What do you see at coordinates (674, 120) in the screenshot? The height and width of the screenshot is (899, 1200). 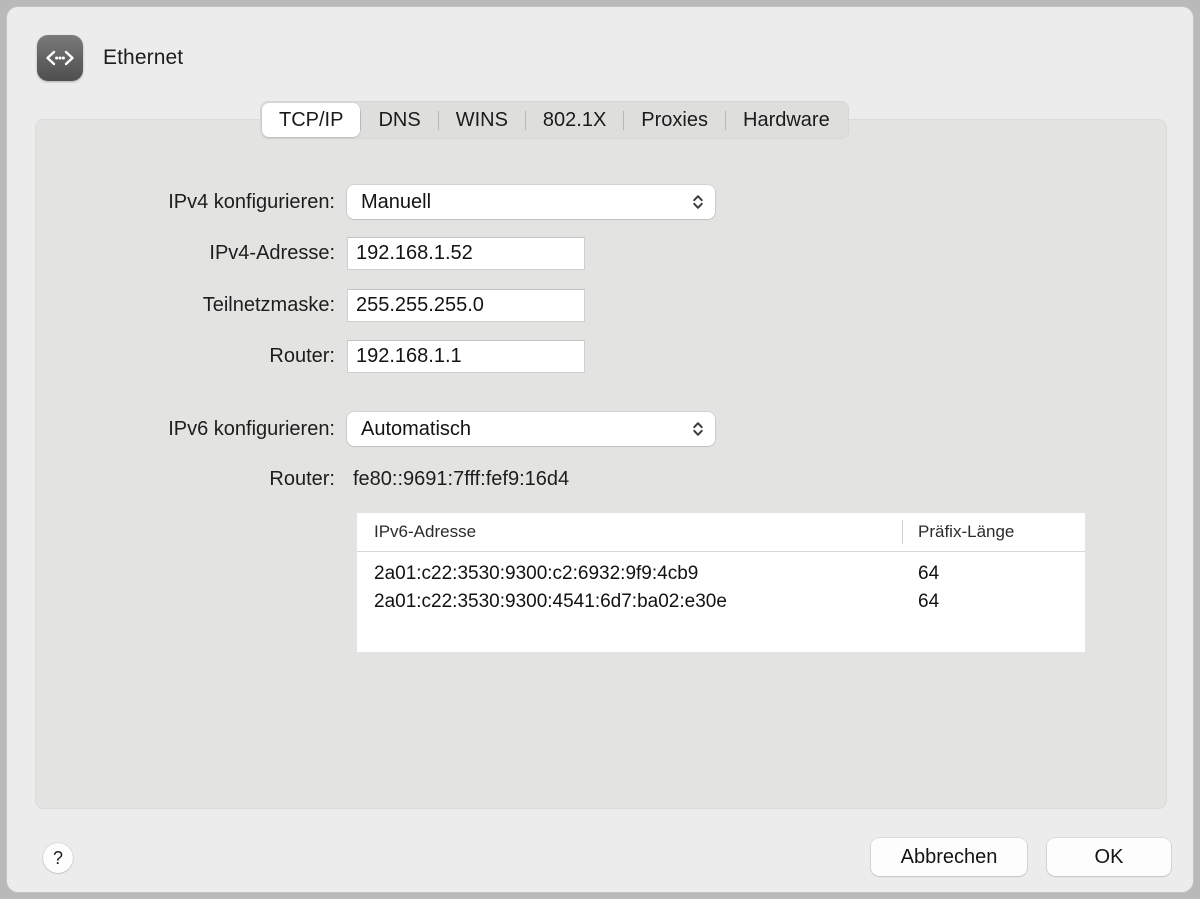 I see `tab-proxies: Proxies` at bounding box center [674, 120].